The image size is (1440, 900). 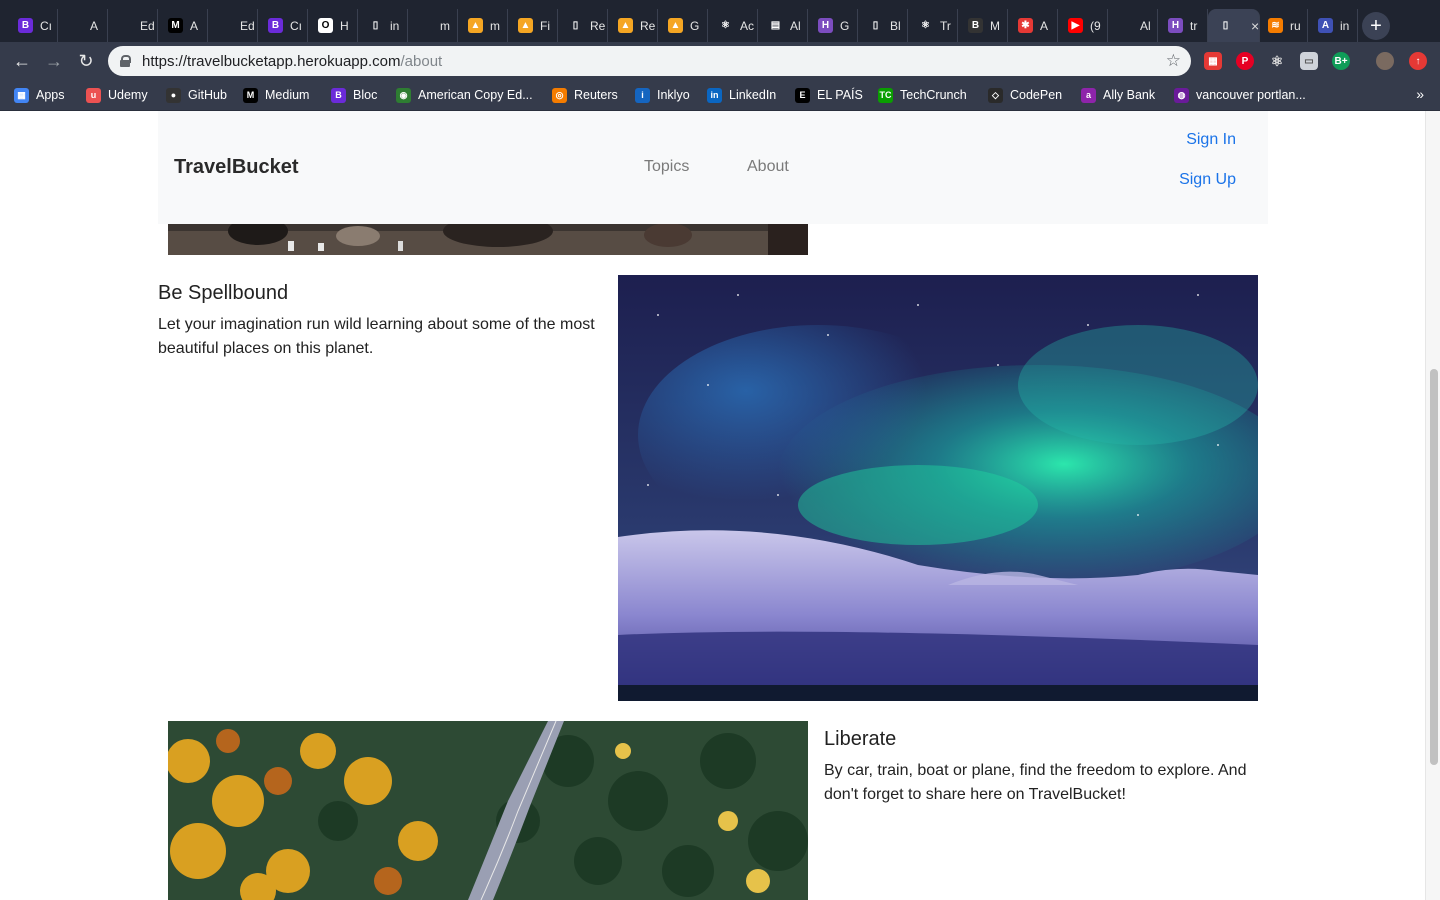 I want to click on sign-up-link: Sign Up, so click(x=1207, y=180).